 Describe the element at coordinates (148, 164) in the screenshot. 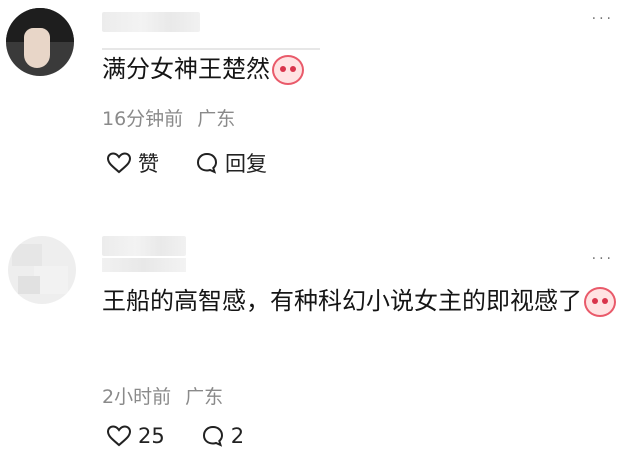

I see `like-label: 赞` at that location.